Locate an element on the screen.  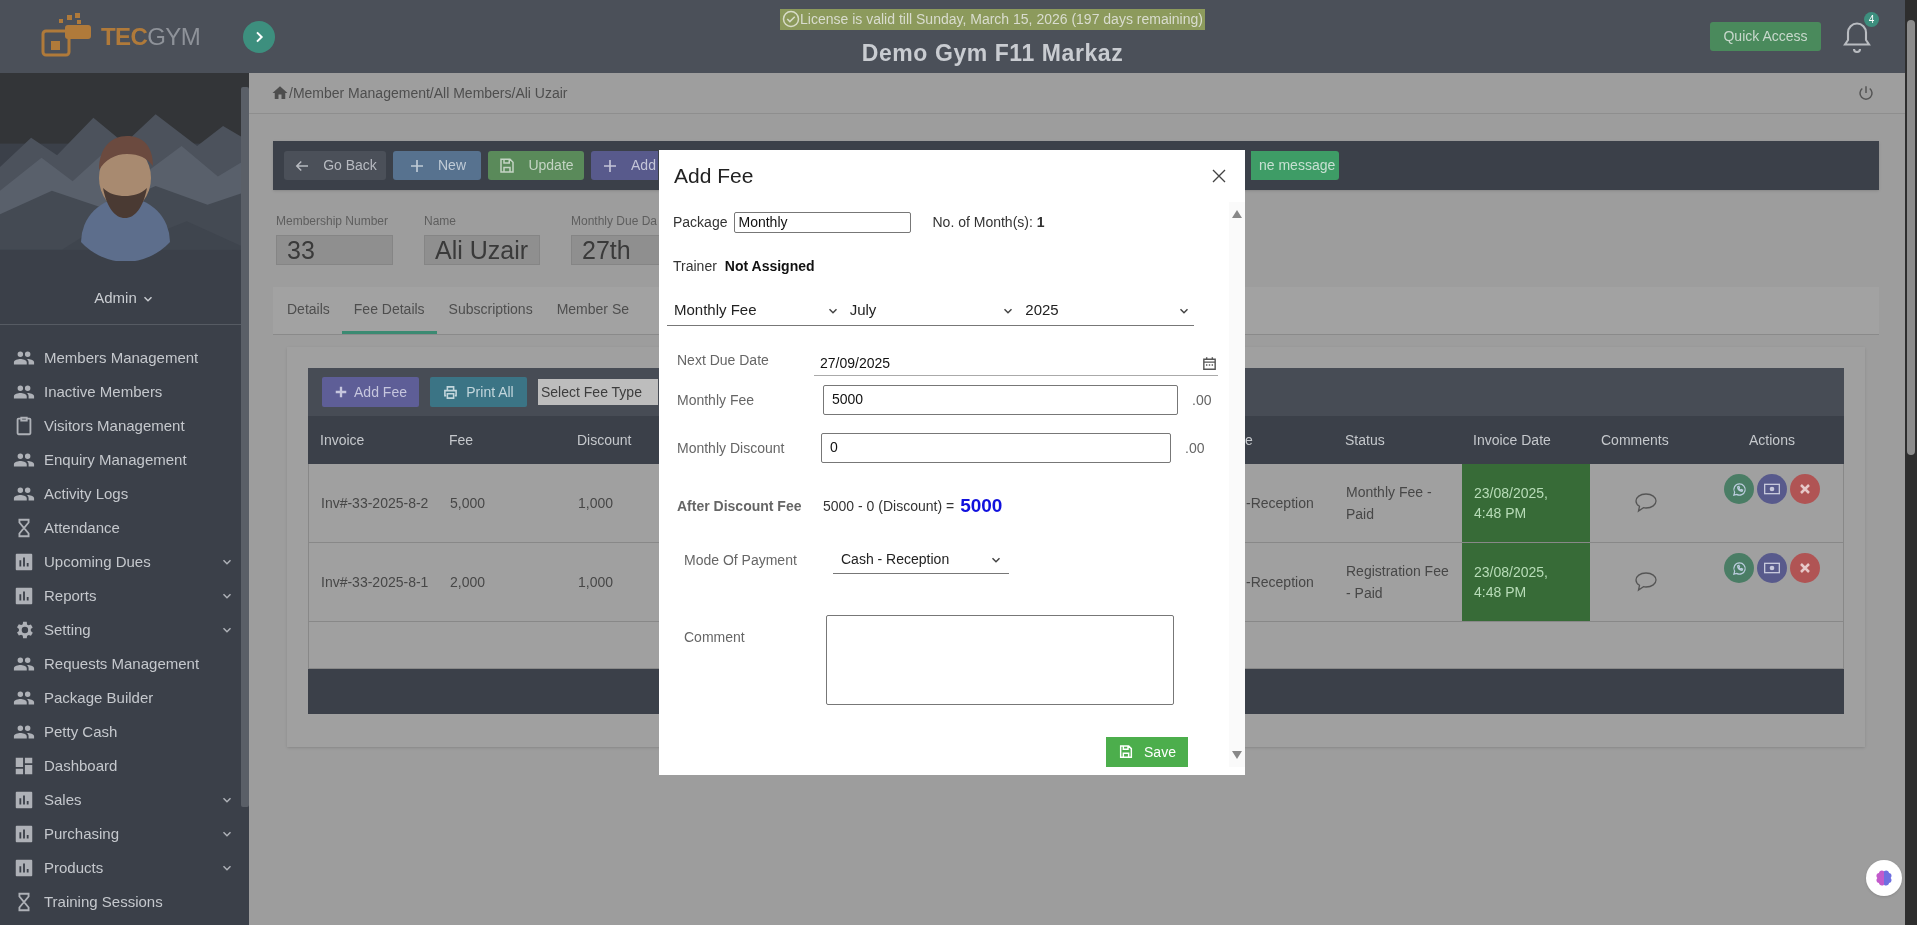
table-cell-text: -Reception is located at coordinates (1280, 582).